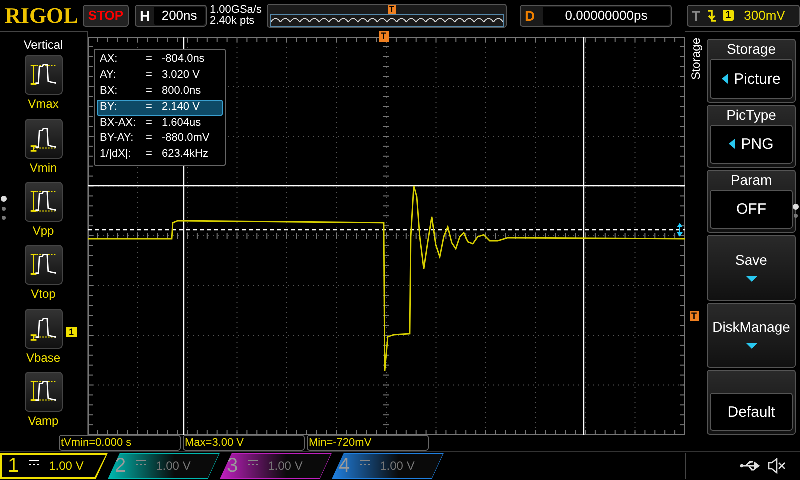  Describe the element at coordinates (43, 104) in the screenshot. I see `measure-label: Vmax` at that location.